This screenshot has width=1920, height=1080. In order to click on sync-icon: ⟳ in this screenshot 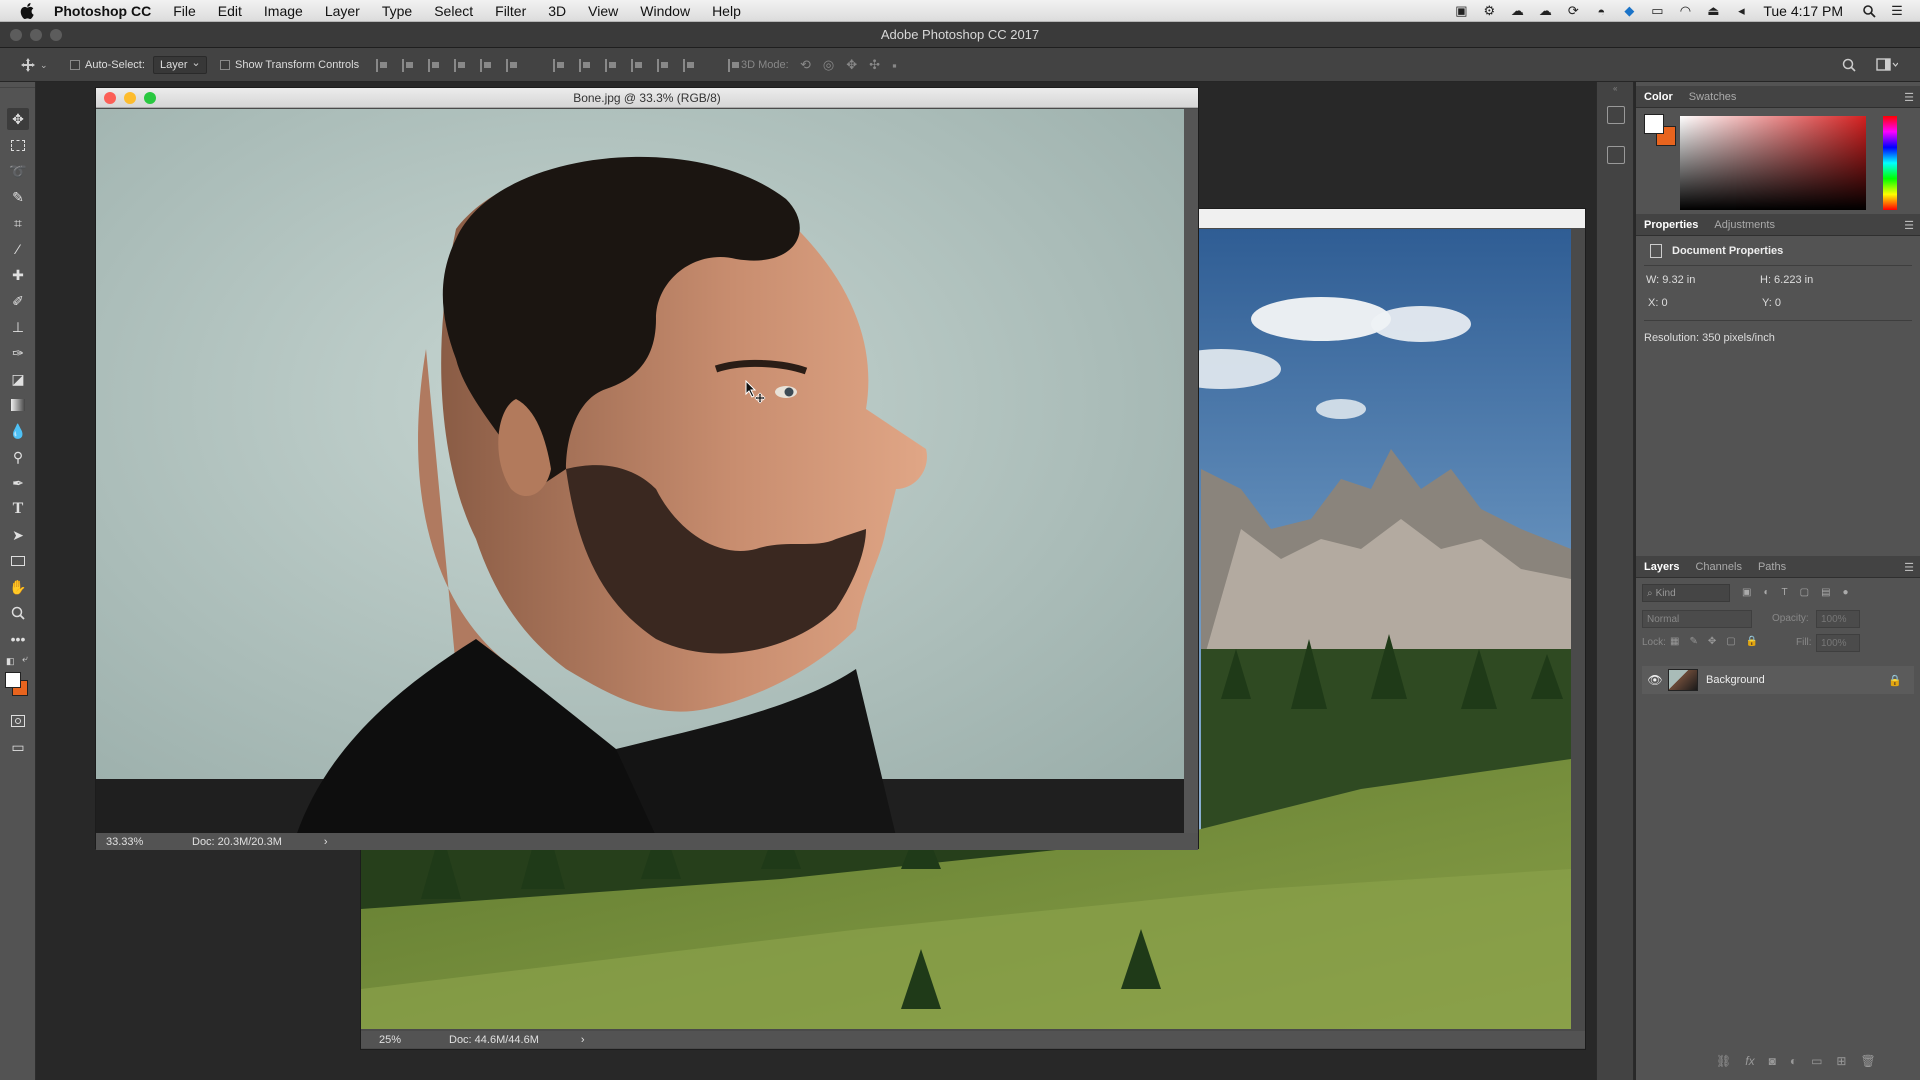, I will do `click(1573, 10)`.